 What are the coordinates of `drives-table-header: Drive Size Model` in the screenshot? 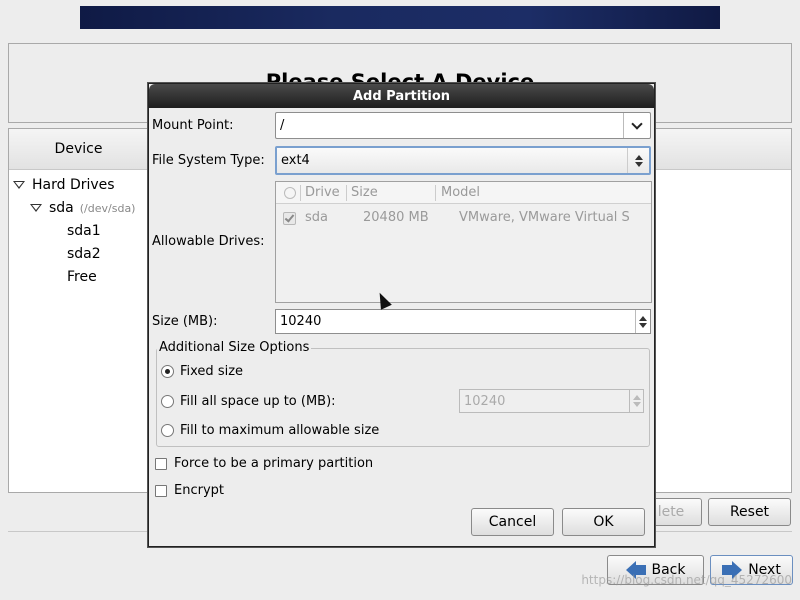 It's located at (463, 193).